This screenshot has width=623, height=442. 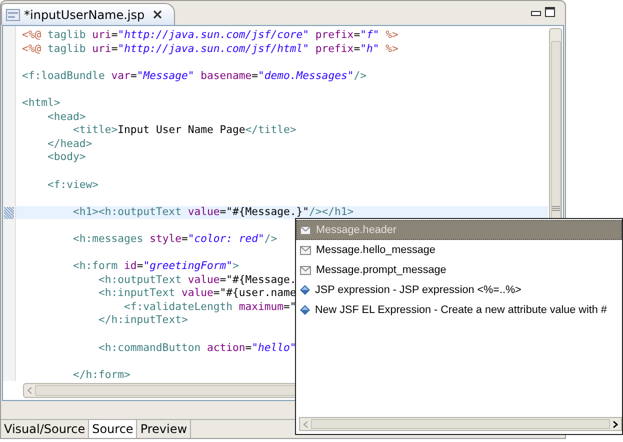 What do you see at coordinates (67, 158) in the screenshot?
I see `code-line: <body>` at bounding box center [67, 158].